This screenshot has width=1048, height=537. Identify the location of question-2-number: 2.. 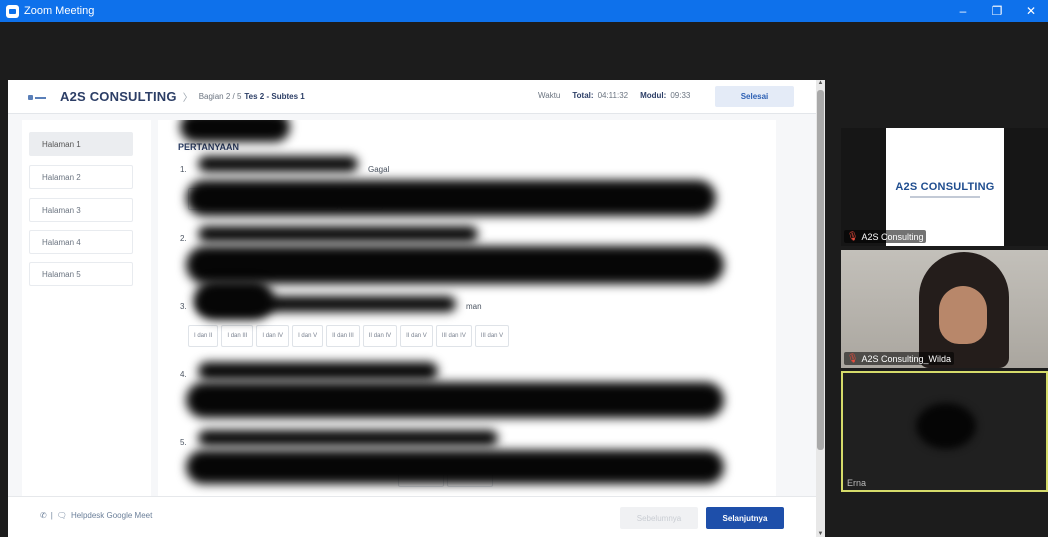
(183, 238).